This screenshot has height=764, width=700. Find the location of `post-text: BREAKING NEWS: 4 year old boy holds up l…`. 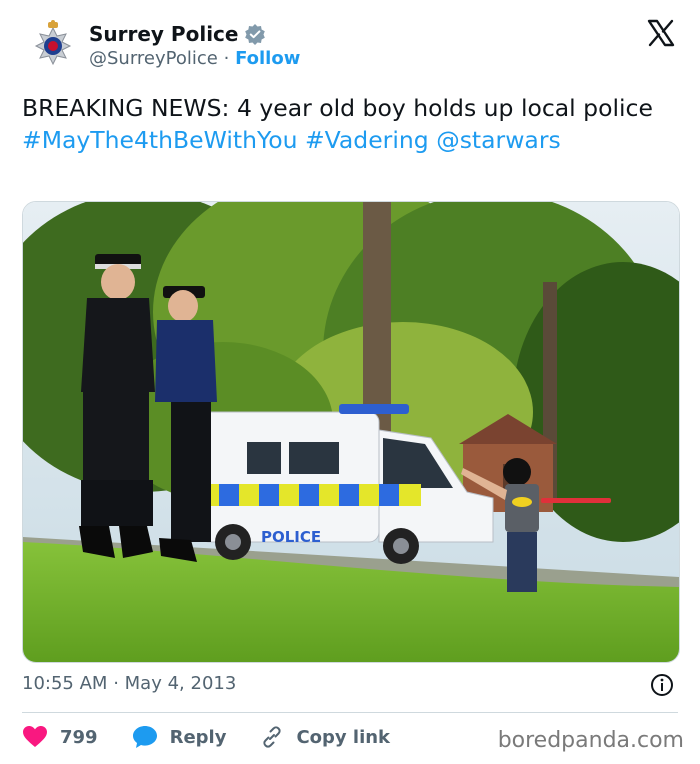

post-text: BREAKING NEWS: 4 year old boy holds up l… is located at coordinates (347, 124).